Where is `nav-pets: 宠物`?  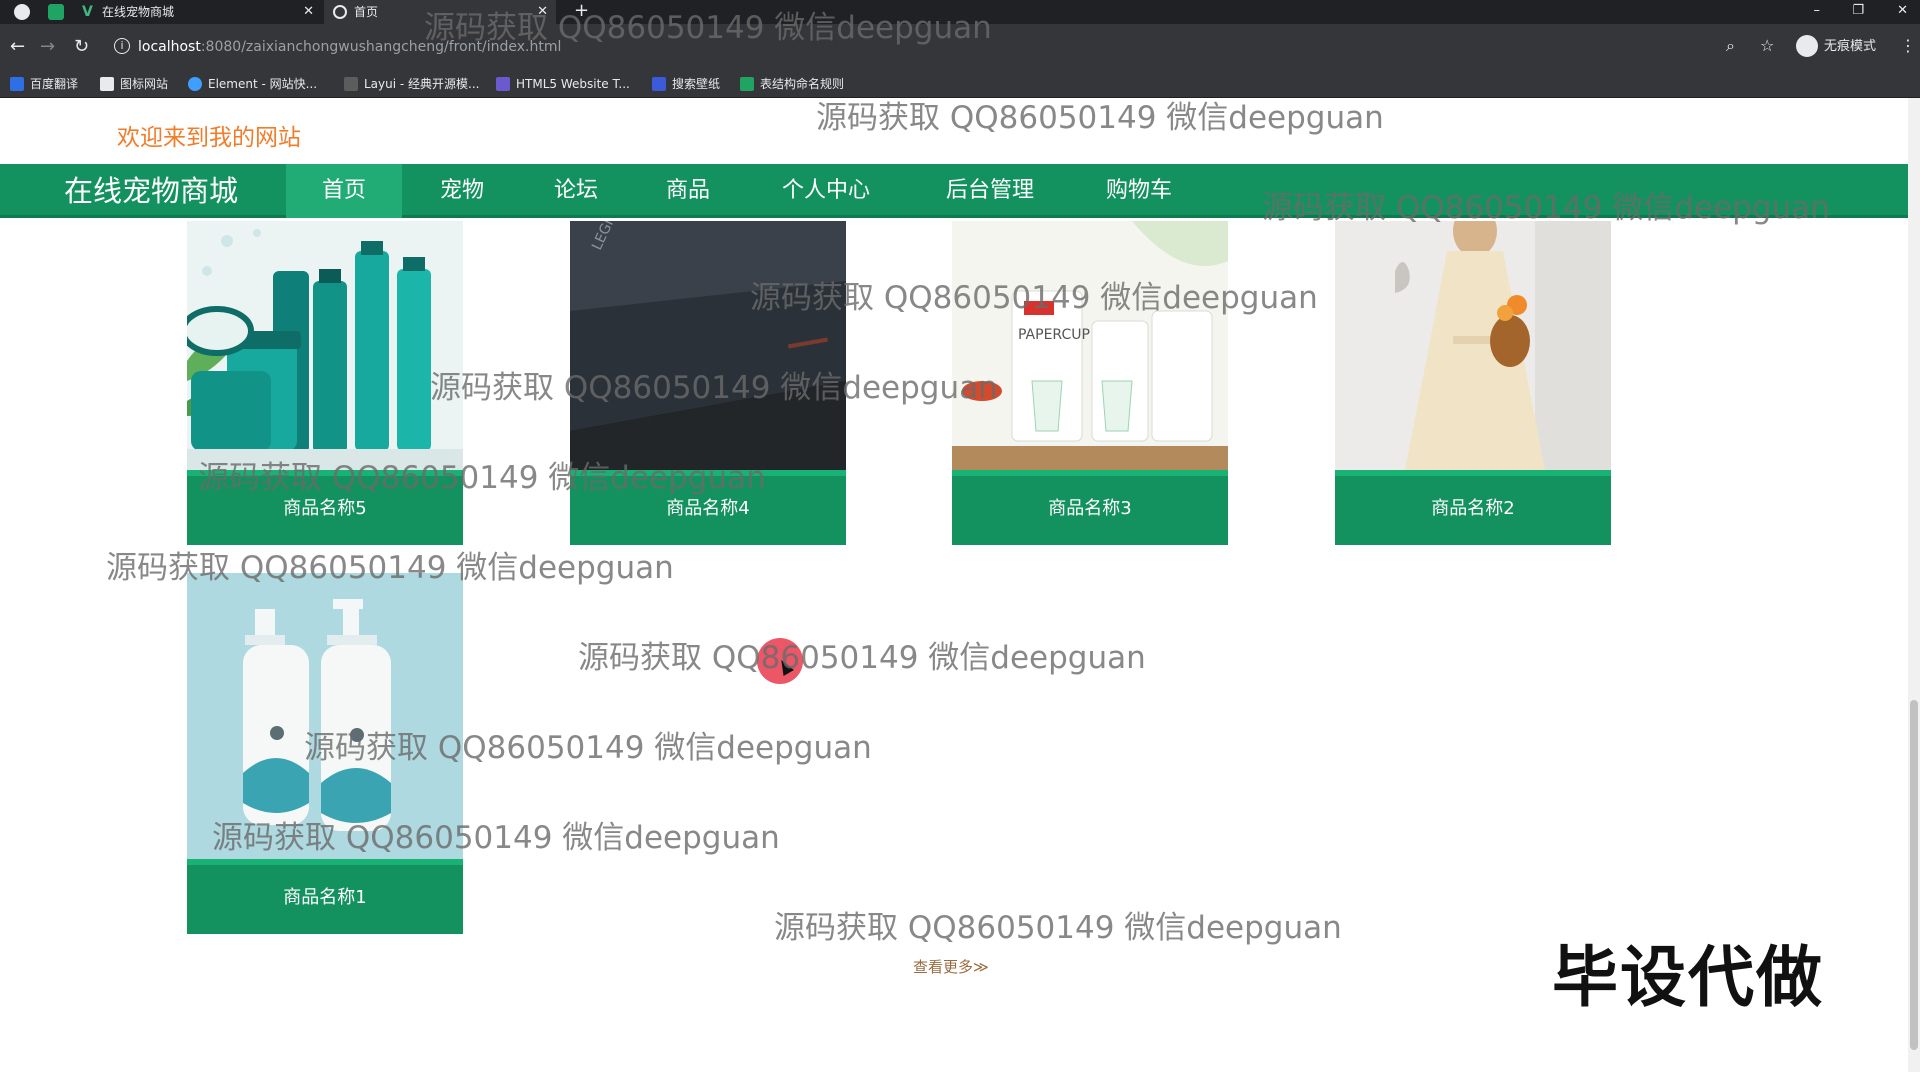
nav-pets: 宠物 is located at coordinates (462, 192).